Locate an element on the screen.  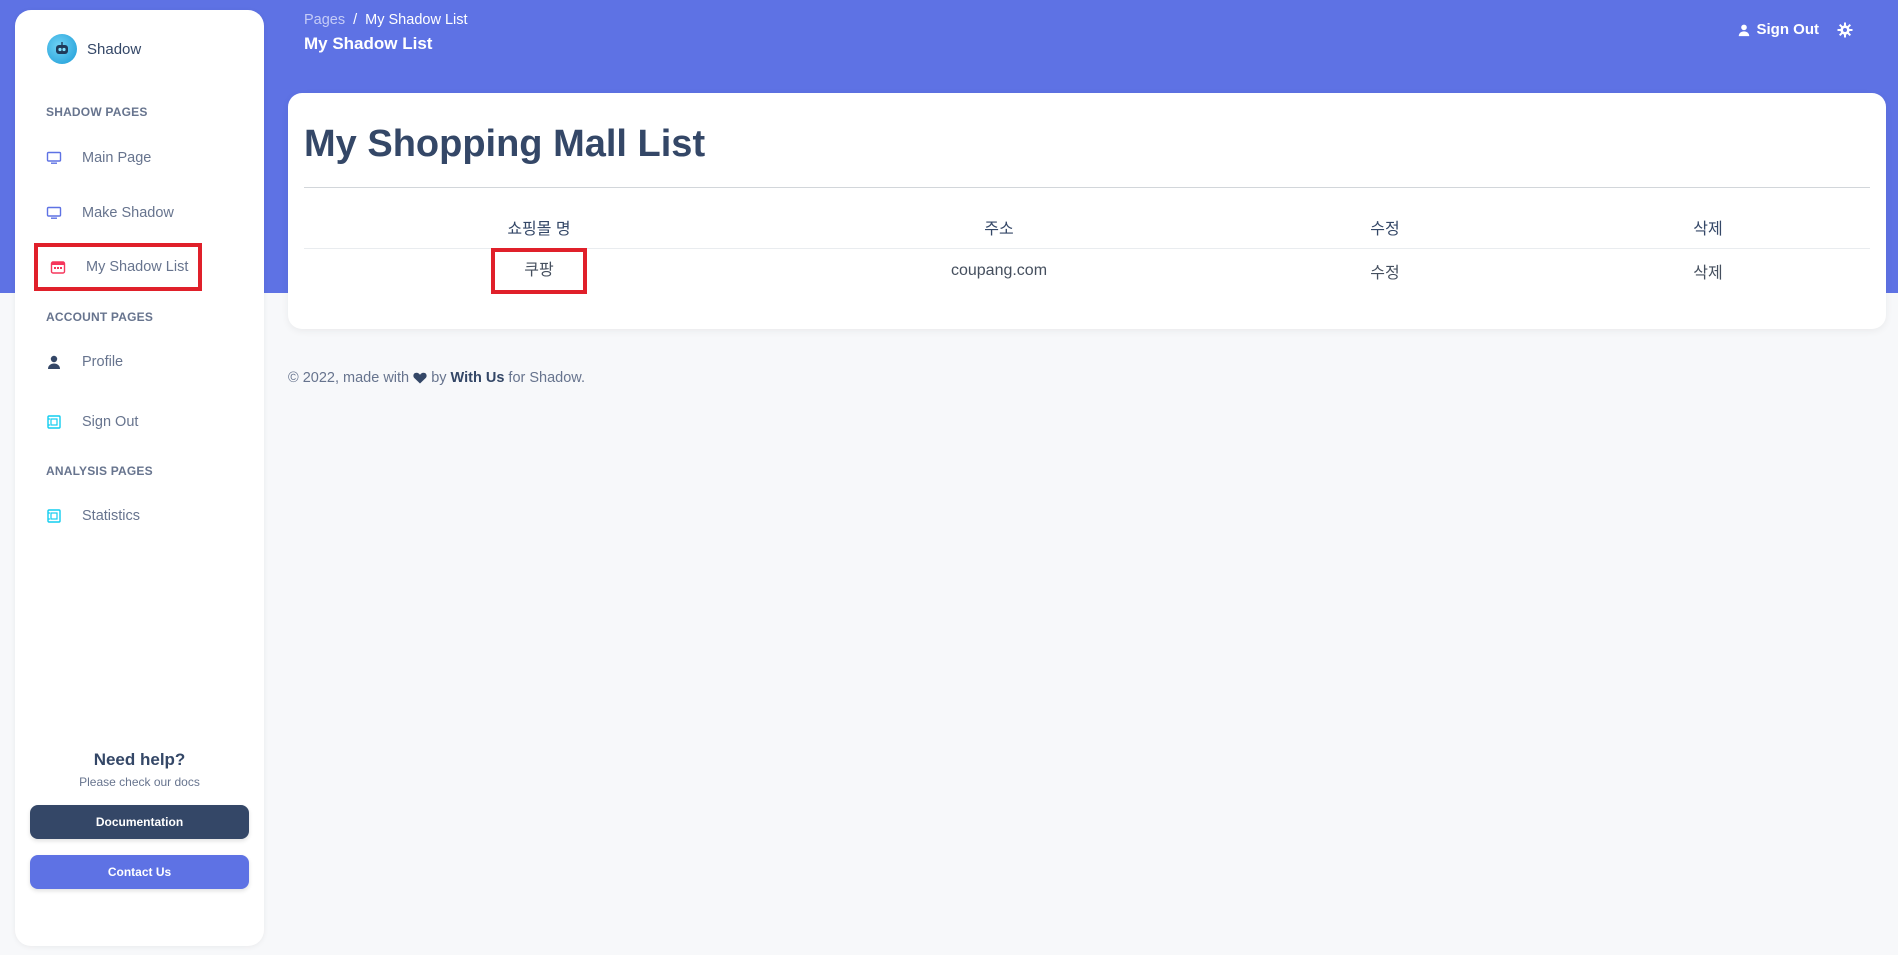
card-title: My Shopping Mall List is located at coordinates (505, 144).